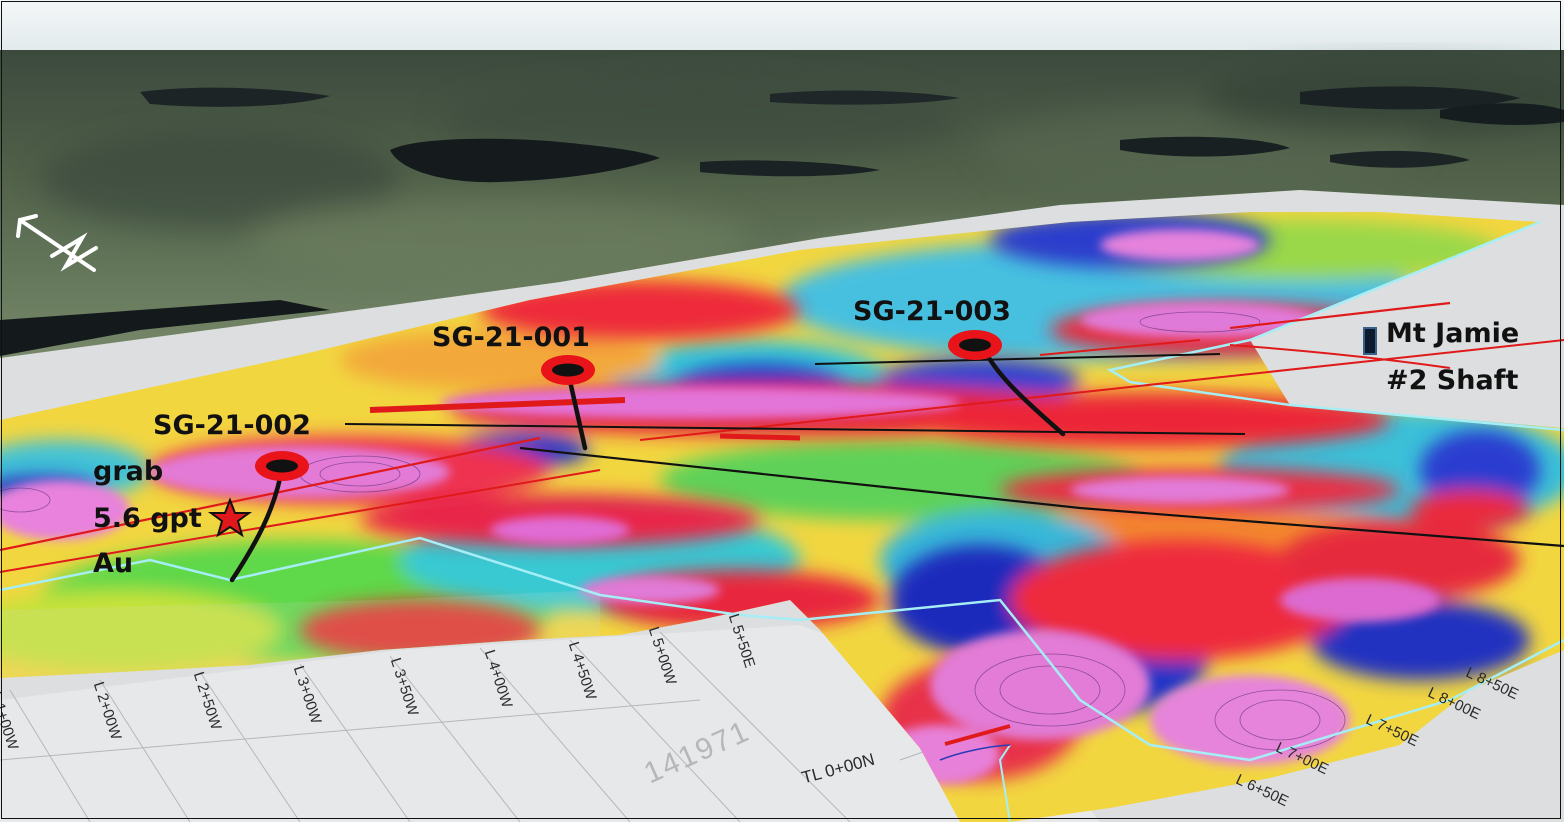 The image size is (1564, 822). What do you see at coordinates (232, 425) in the screenshot?
I see `drill-hole-label: SG-21-002` at bounding box center [232, 425].